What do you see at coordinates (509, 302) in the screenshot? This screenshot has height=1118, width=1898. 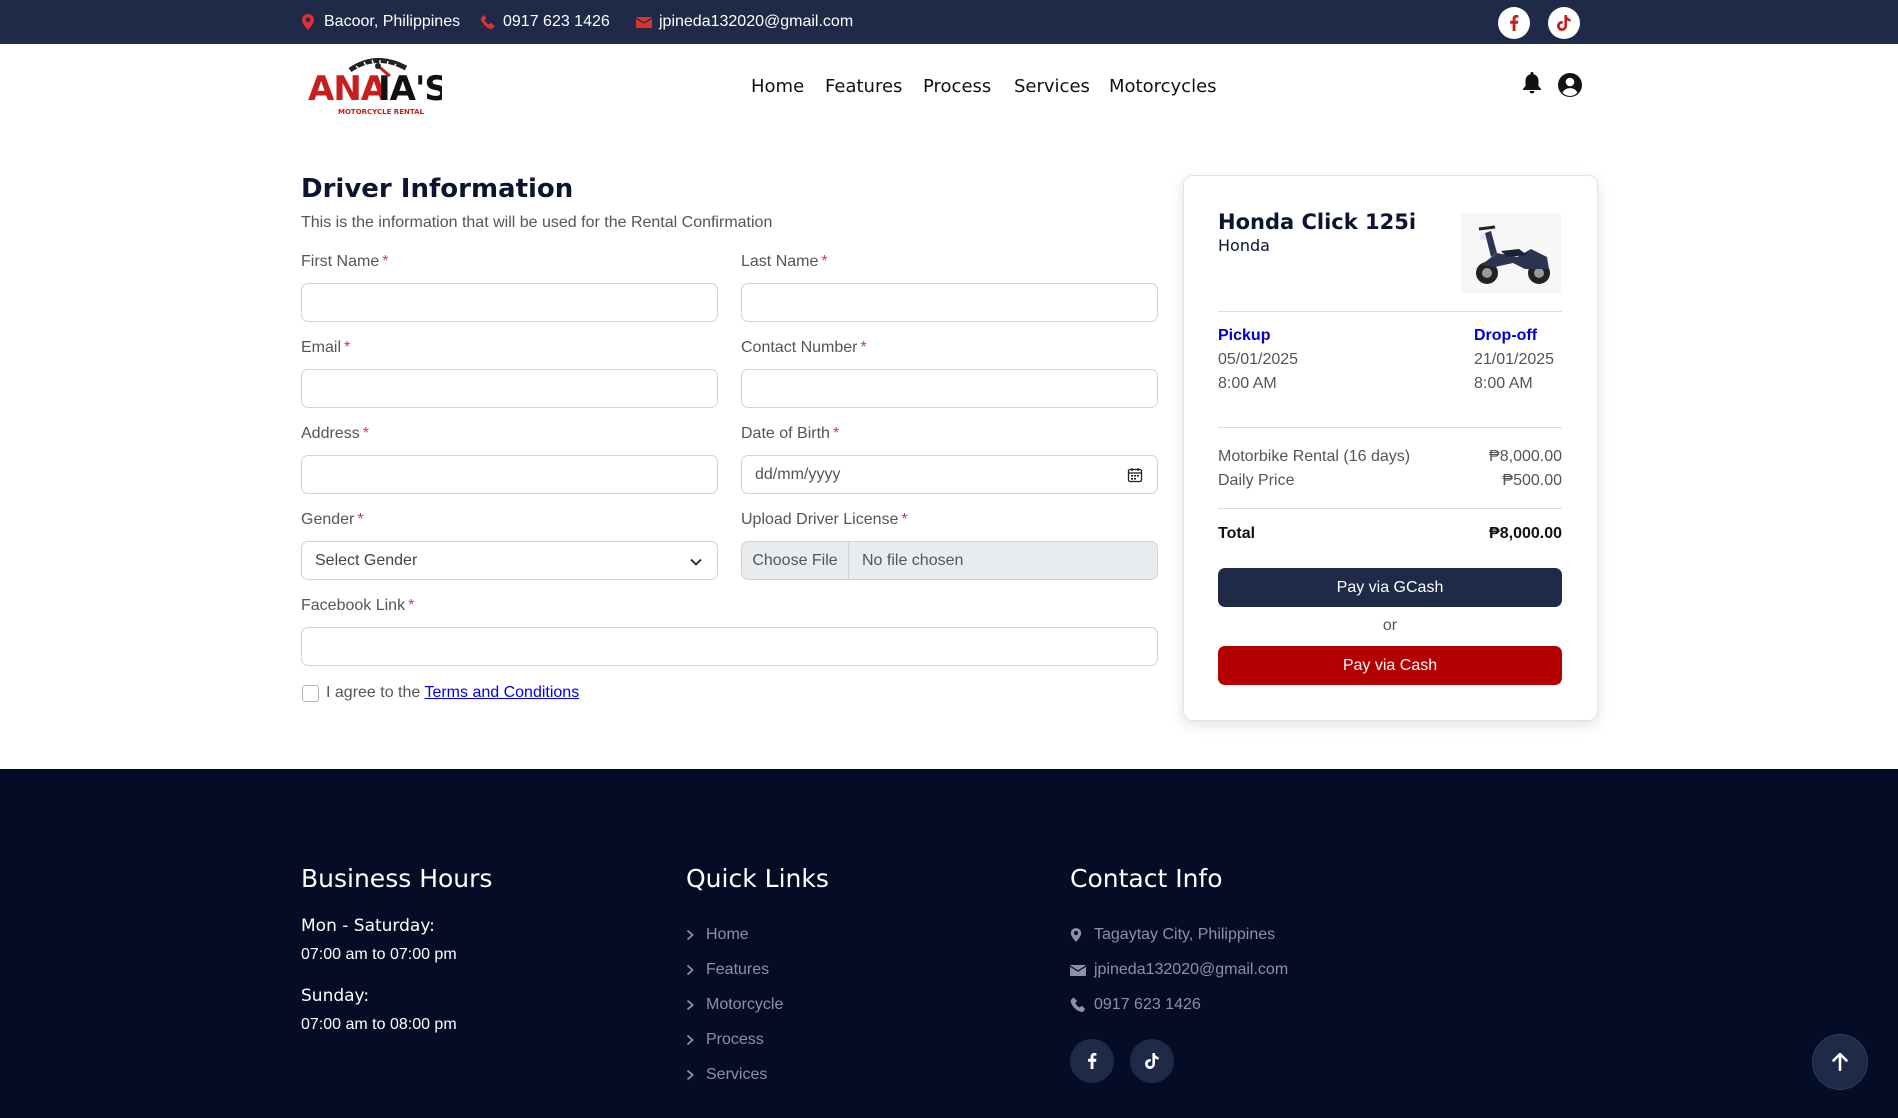 I see `first-name-input` at bounding box center [509, 302].